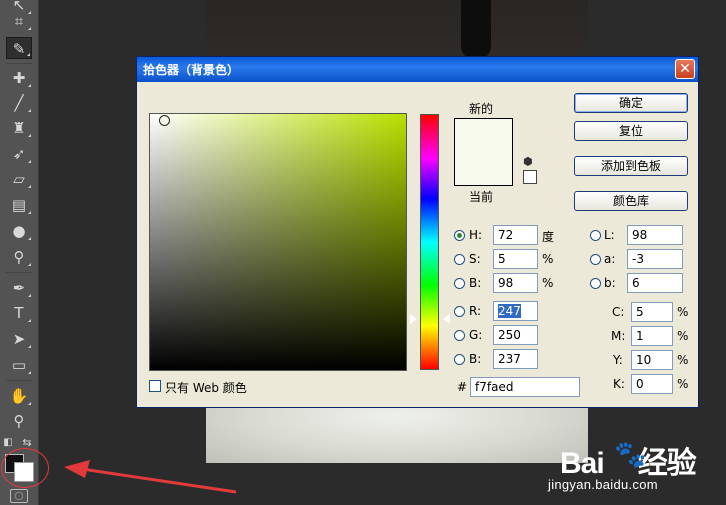 The width and height of the screenshot is (726, 505). I want to click on h-unit: 度, so click(548, 237).